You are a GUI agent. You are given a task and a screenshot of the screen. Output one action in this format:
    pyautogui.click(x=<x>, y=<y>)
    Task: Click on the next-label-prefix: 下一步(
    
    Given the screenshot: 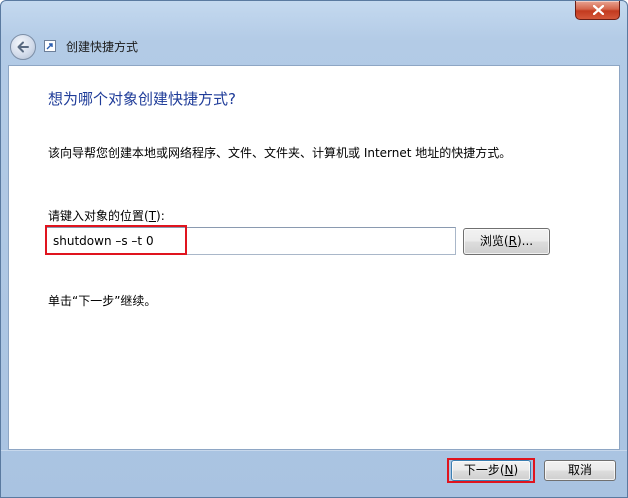 What is the action you would take?
    pyautogui.click(x=484, y=470)
    